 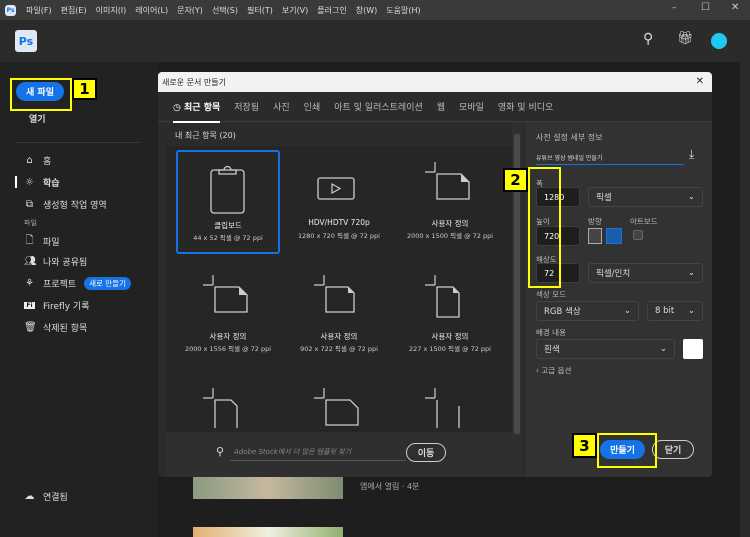 What do you see at coordinates (645, 273) in the screenshot?
I see `resolution-unit-select: 픽셀/인치 ⌄` at bounding box center [645, 273].